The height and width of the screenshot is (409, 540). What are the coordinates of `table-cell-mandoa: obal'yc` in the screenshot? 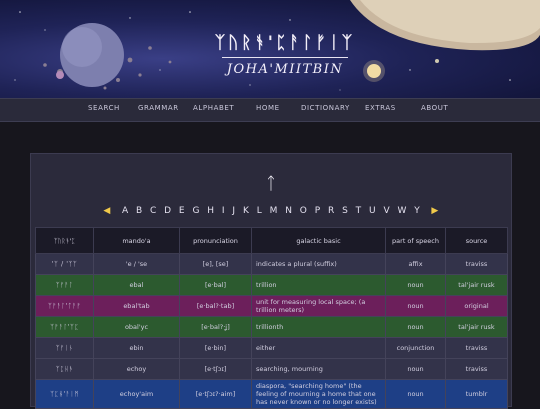 It's located at (136, 327).